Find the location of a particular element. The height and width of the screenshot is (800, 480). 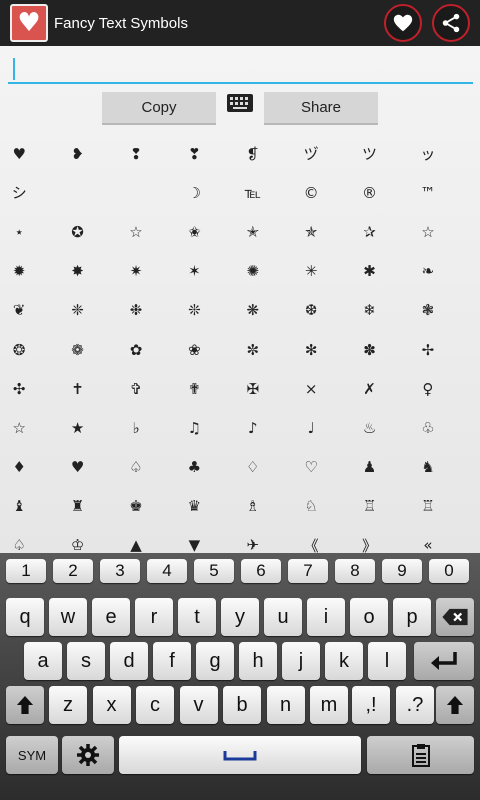

symbol-cell: ♧ is located at coordinates (438, 428).